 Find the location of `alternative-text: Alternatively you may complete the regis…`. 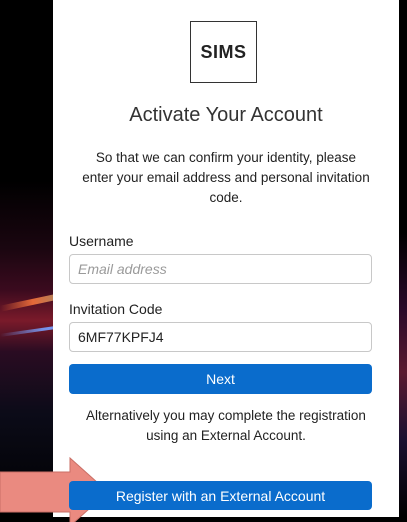

alternative-text: Alternatively you may complete the regis… is located at coordinates (226, 425).